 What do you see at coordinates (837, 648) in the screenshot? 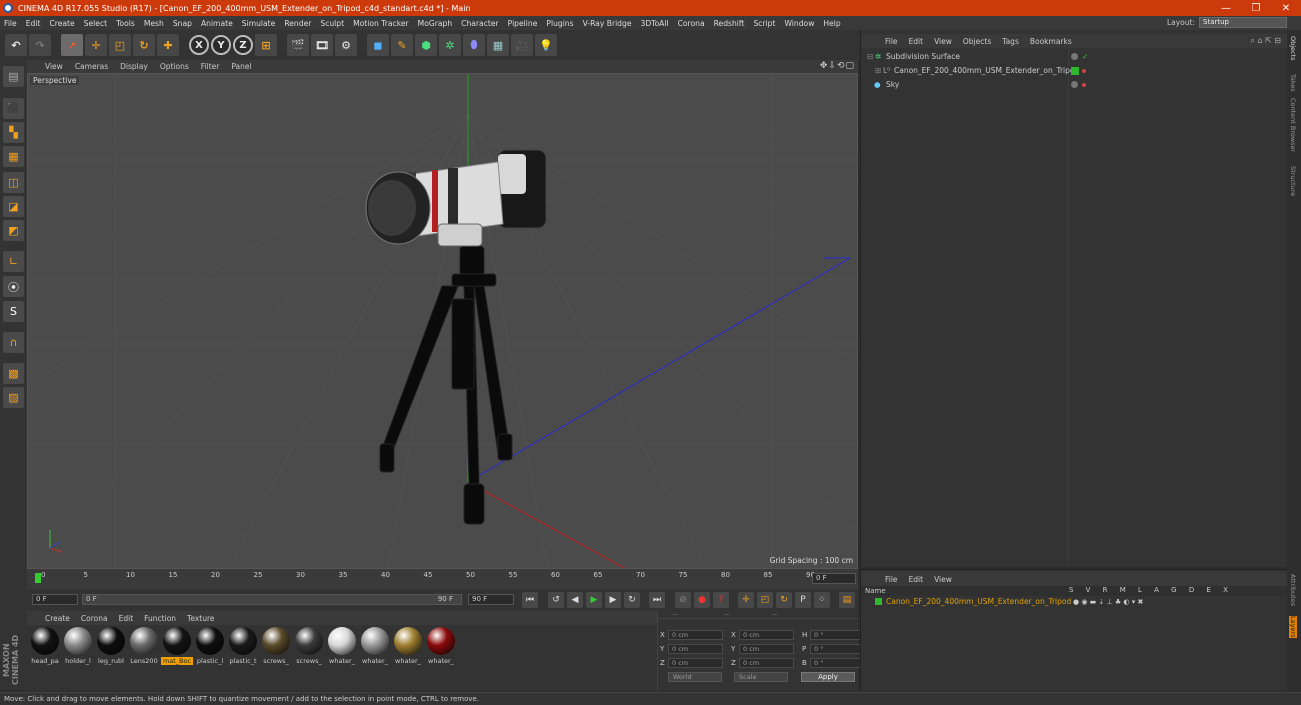
I see `rotation-p-field: 0 °` at bounding box center [837, 648].